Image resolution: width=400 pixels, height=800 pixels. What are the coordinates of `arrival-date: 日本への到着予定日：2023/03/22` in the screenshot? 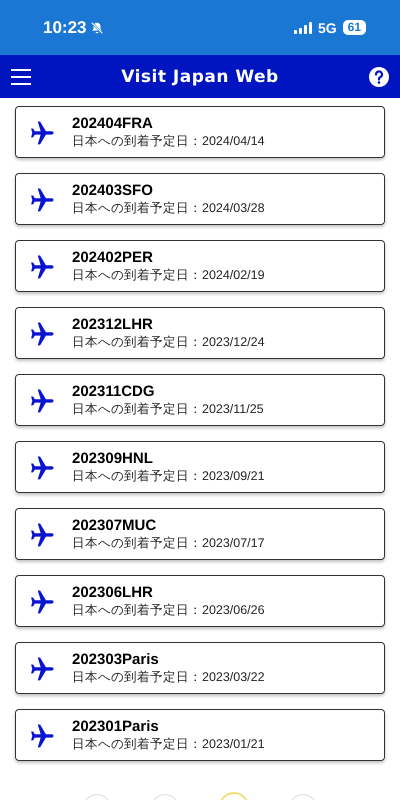 It's located at (168, 677).